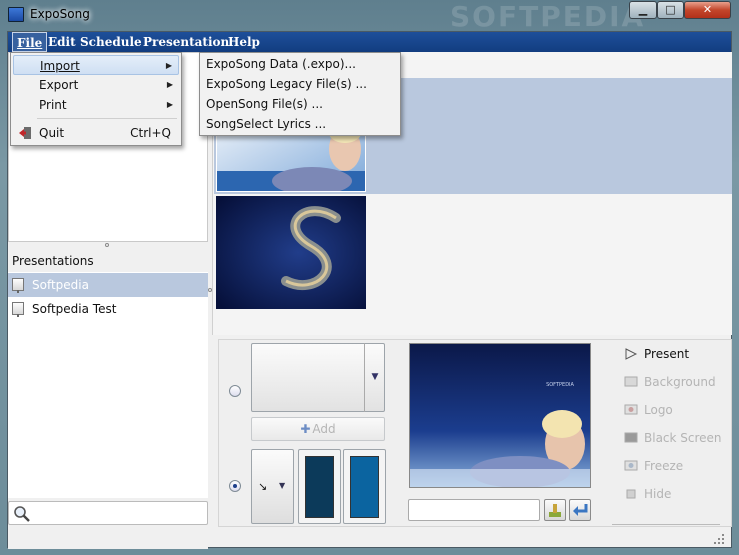 This screenshot has width=739, height=555. I want to click on presentation-label: Softpedia Test, so click(74, 309).